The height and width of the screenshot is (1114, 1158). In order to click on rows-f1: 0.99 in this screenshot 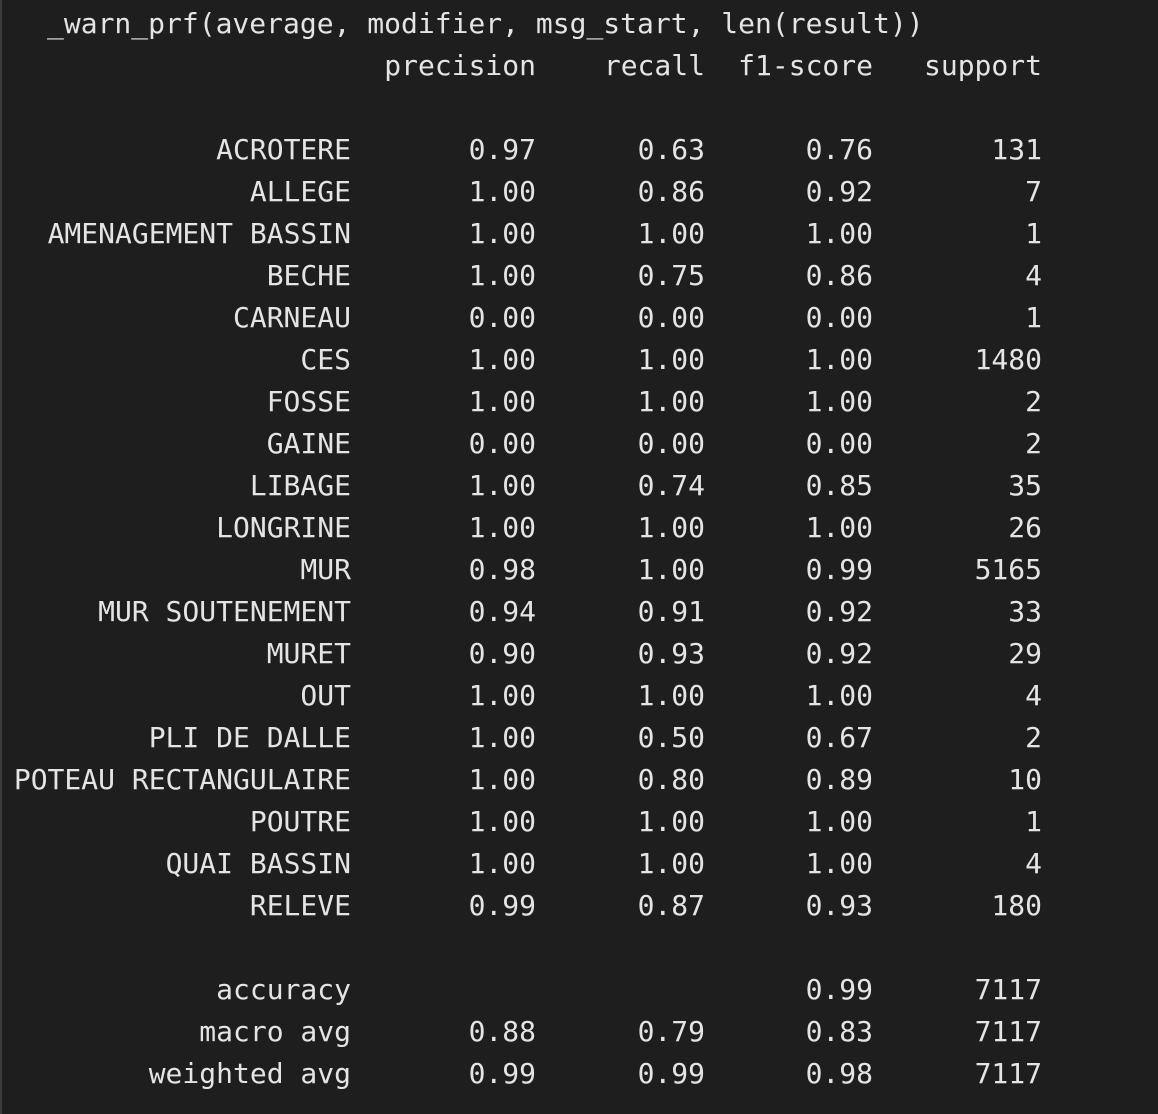, I will do `click(839, 569)`.